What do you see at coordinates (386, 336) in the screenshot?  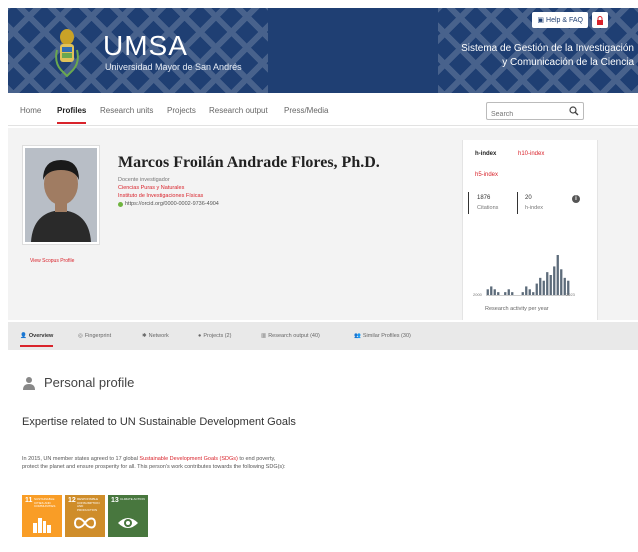 I see `subtab-similar-profiles-label: Similar Profiles (30)` at bounding box center [386, 336].